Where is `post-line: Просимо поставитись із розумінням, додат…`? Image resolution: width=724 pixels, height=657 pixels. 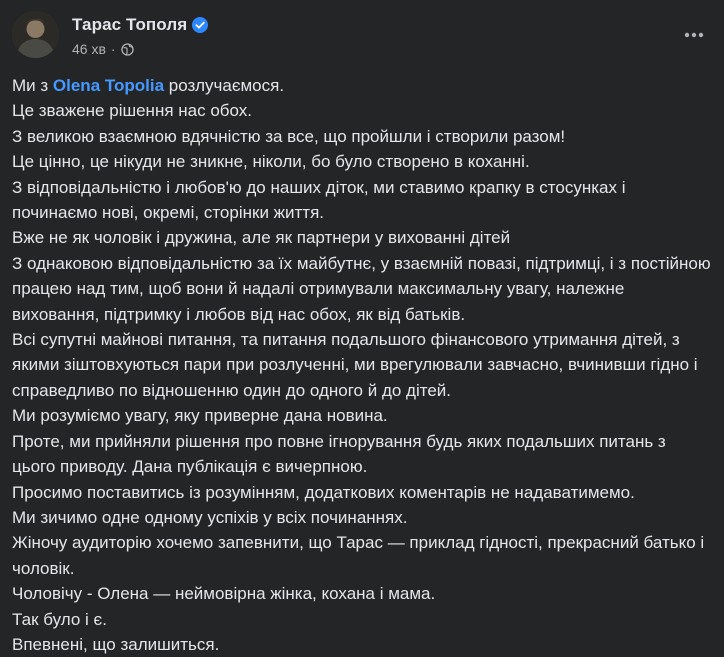 post-line: Просимо поставитись із розумінням, додат… is located at coordinates (323, 492).